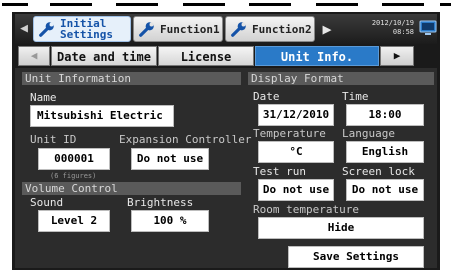 The image size is (451, 271). I want to click on tab-function1: Function1, so click(178, 29).